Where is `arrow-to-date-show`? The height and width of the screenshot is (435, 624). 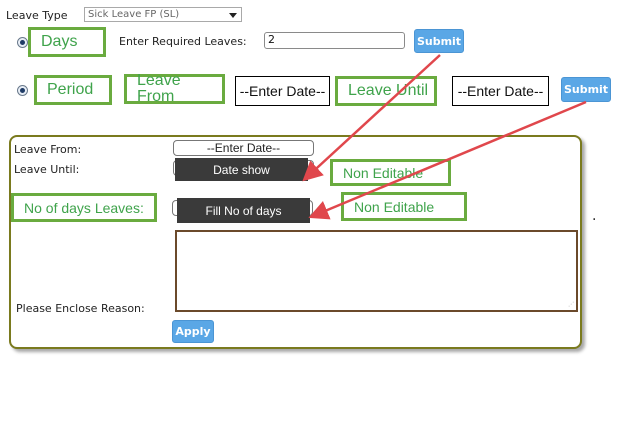
arrow-to-date-show is located at coordinates (371, 118).